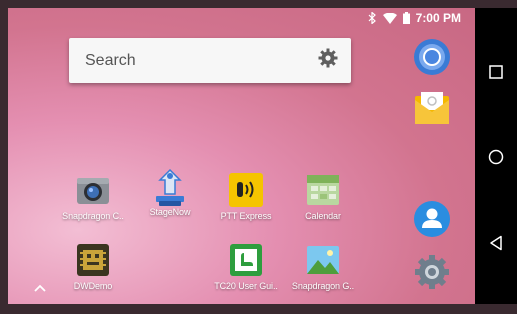 This screenshot has width=517, height=314. What do you see at coordinates (246, 286) in the screenshot?
I see `app-label: TC20 User Gui..` at bounding box center [246, 286].